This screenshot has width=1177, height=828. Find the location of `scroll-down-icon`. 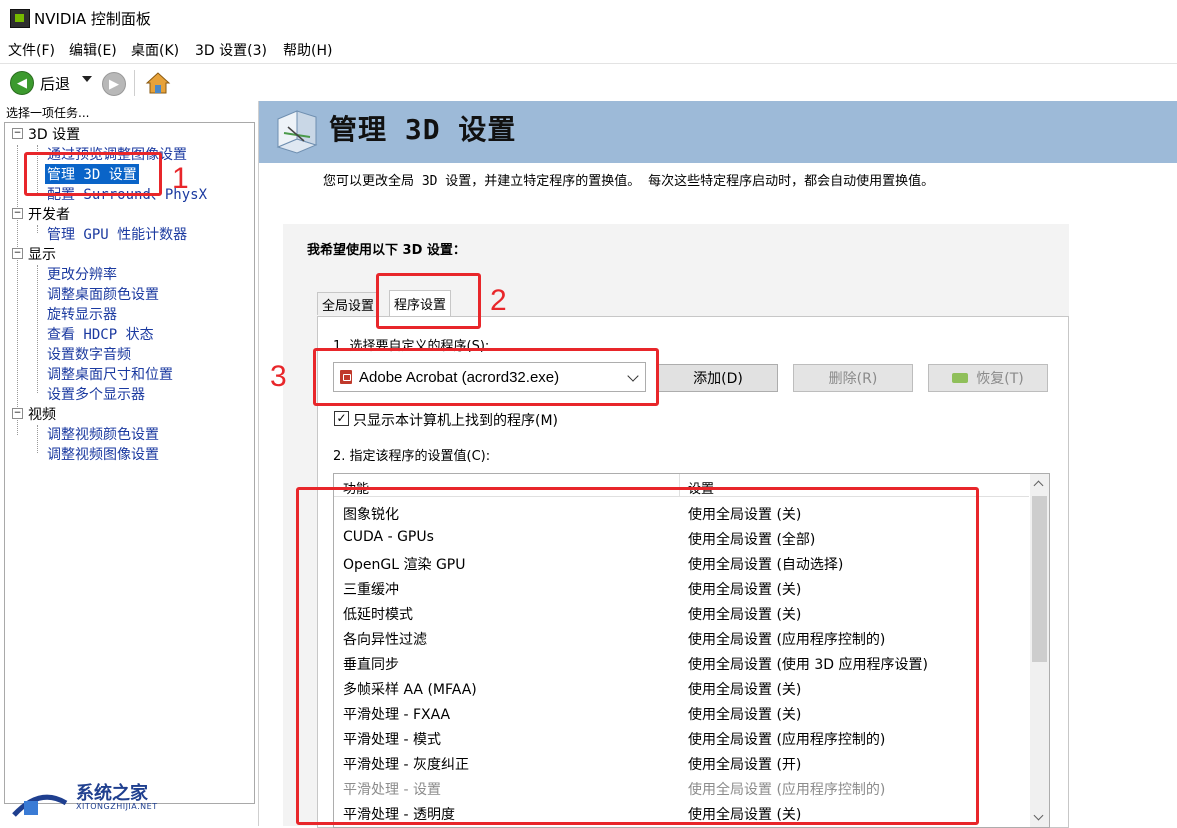

scroll-down-icon is located at coordinates (1038, 815).